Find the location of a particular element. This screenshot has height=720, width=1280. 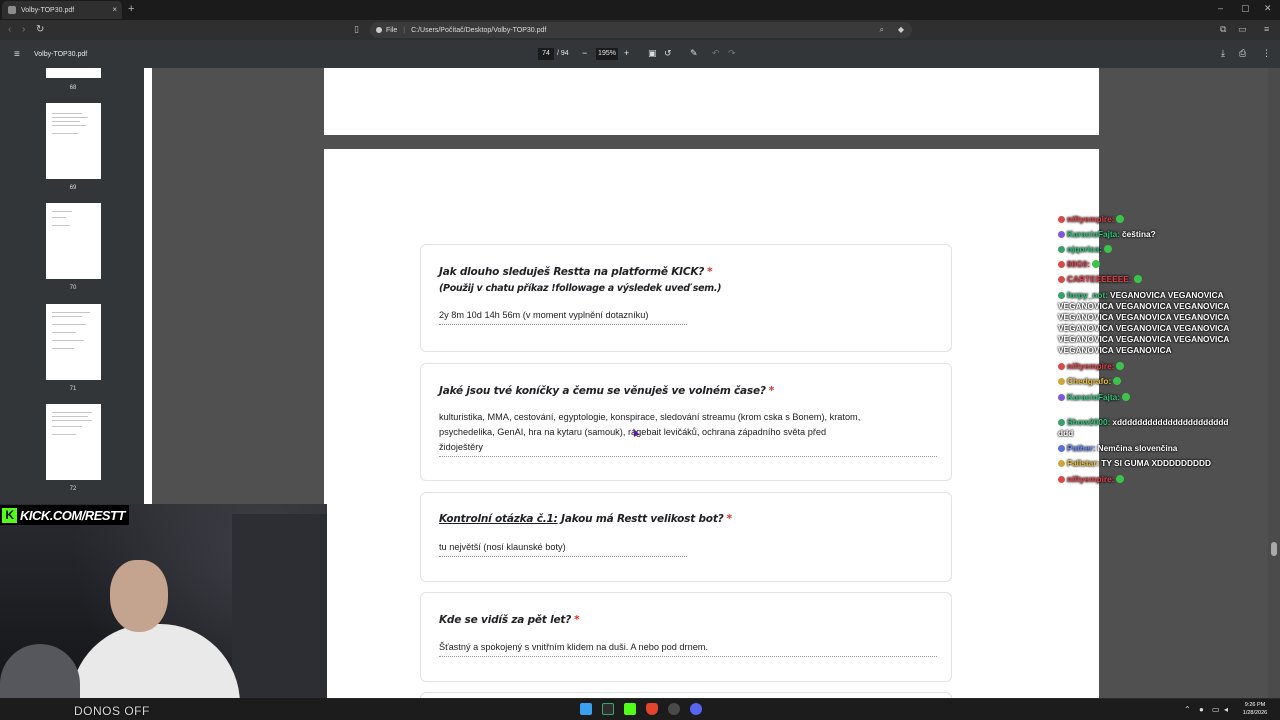

question-five-years: Kde se vidíš za pět let? * is located at coordinates (509, 620).